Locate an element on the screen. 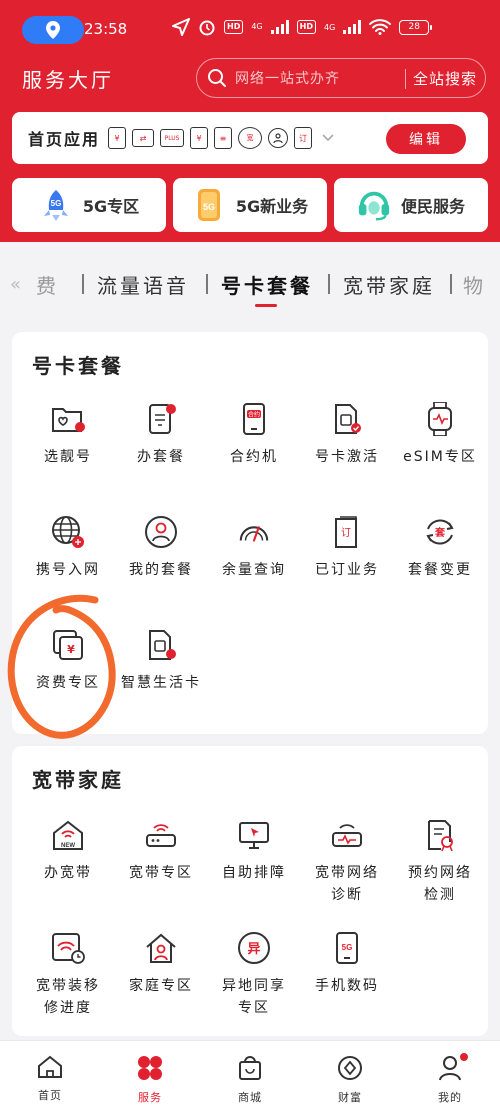  quick-convenience: 便民服务 is located at coordinates (411, 205).